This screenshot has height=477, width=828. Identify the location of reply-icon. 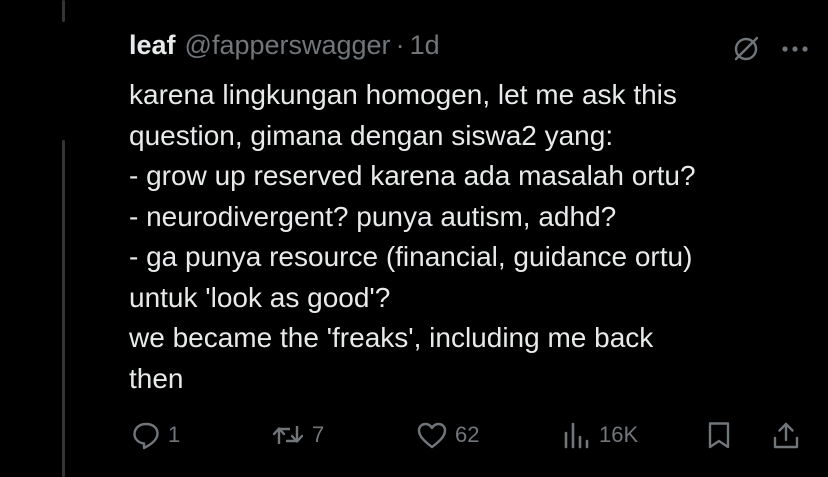
(146, 435).